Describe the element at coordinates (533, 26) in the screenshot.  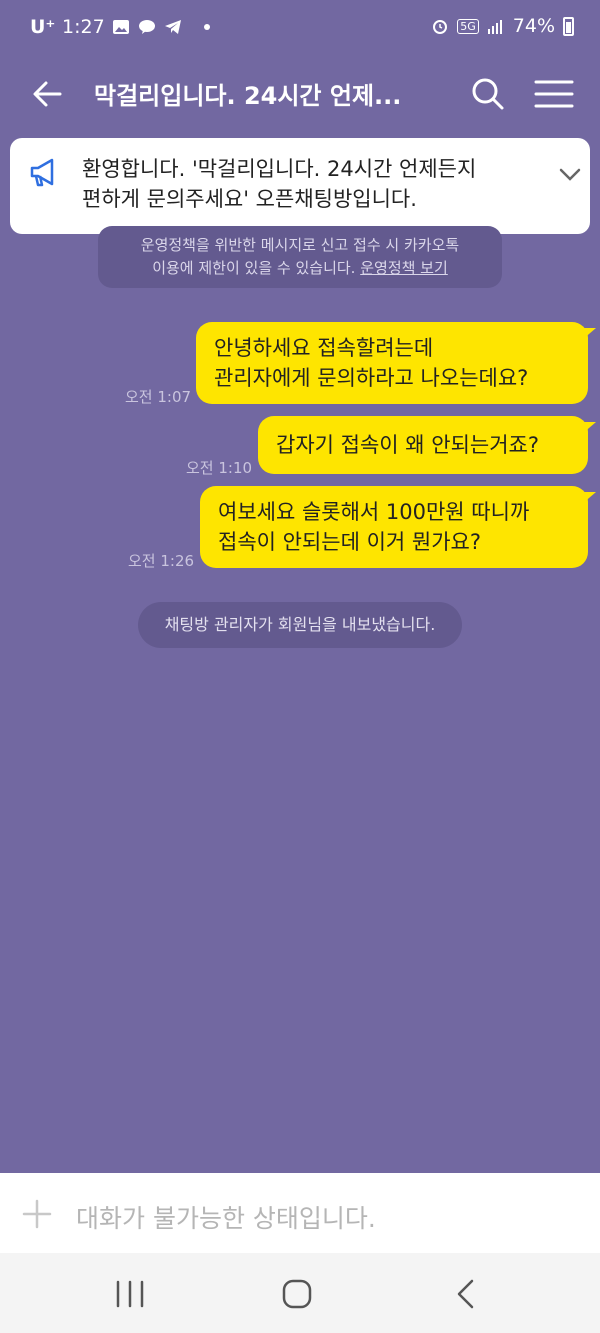
I see `battery-percent: 74%` at that location.